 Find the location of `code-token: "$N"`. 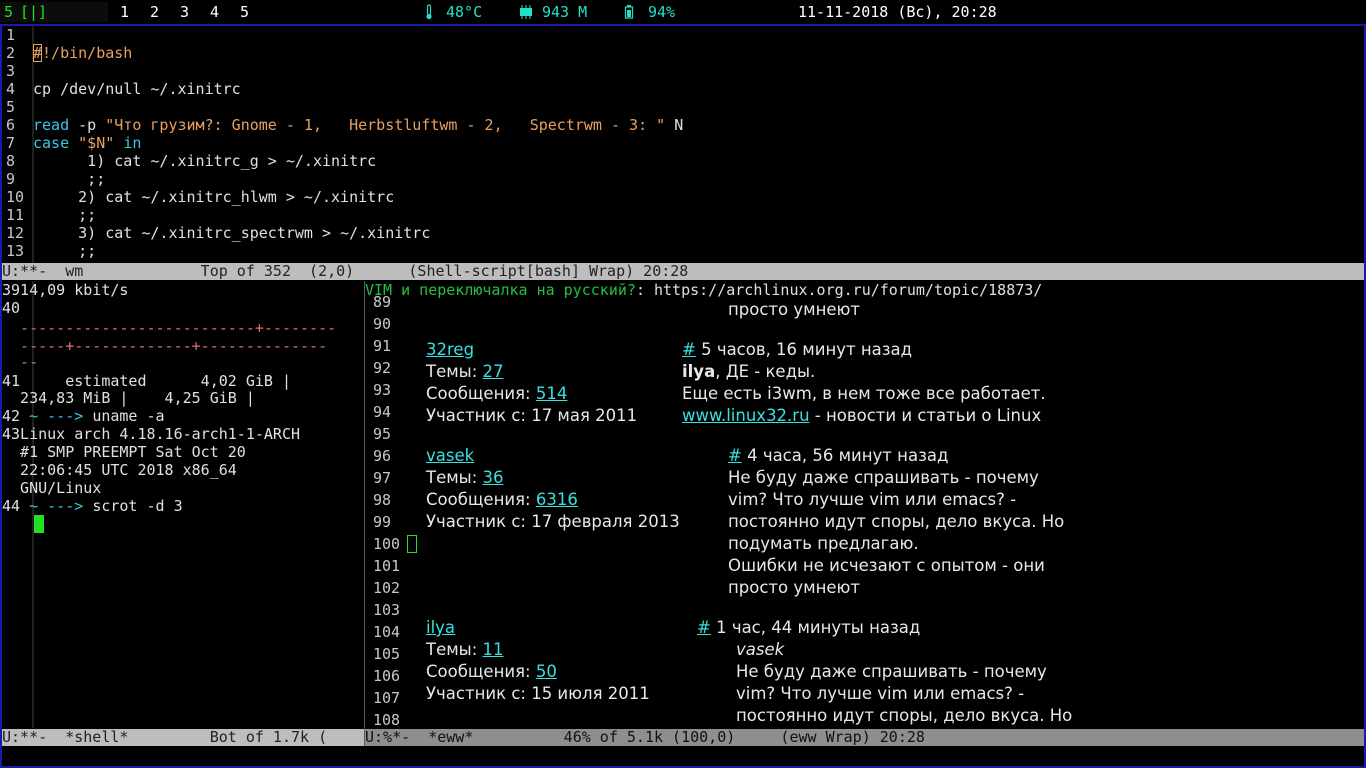

code-token: "$N" is located at coordinates (96, 143).